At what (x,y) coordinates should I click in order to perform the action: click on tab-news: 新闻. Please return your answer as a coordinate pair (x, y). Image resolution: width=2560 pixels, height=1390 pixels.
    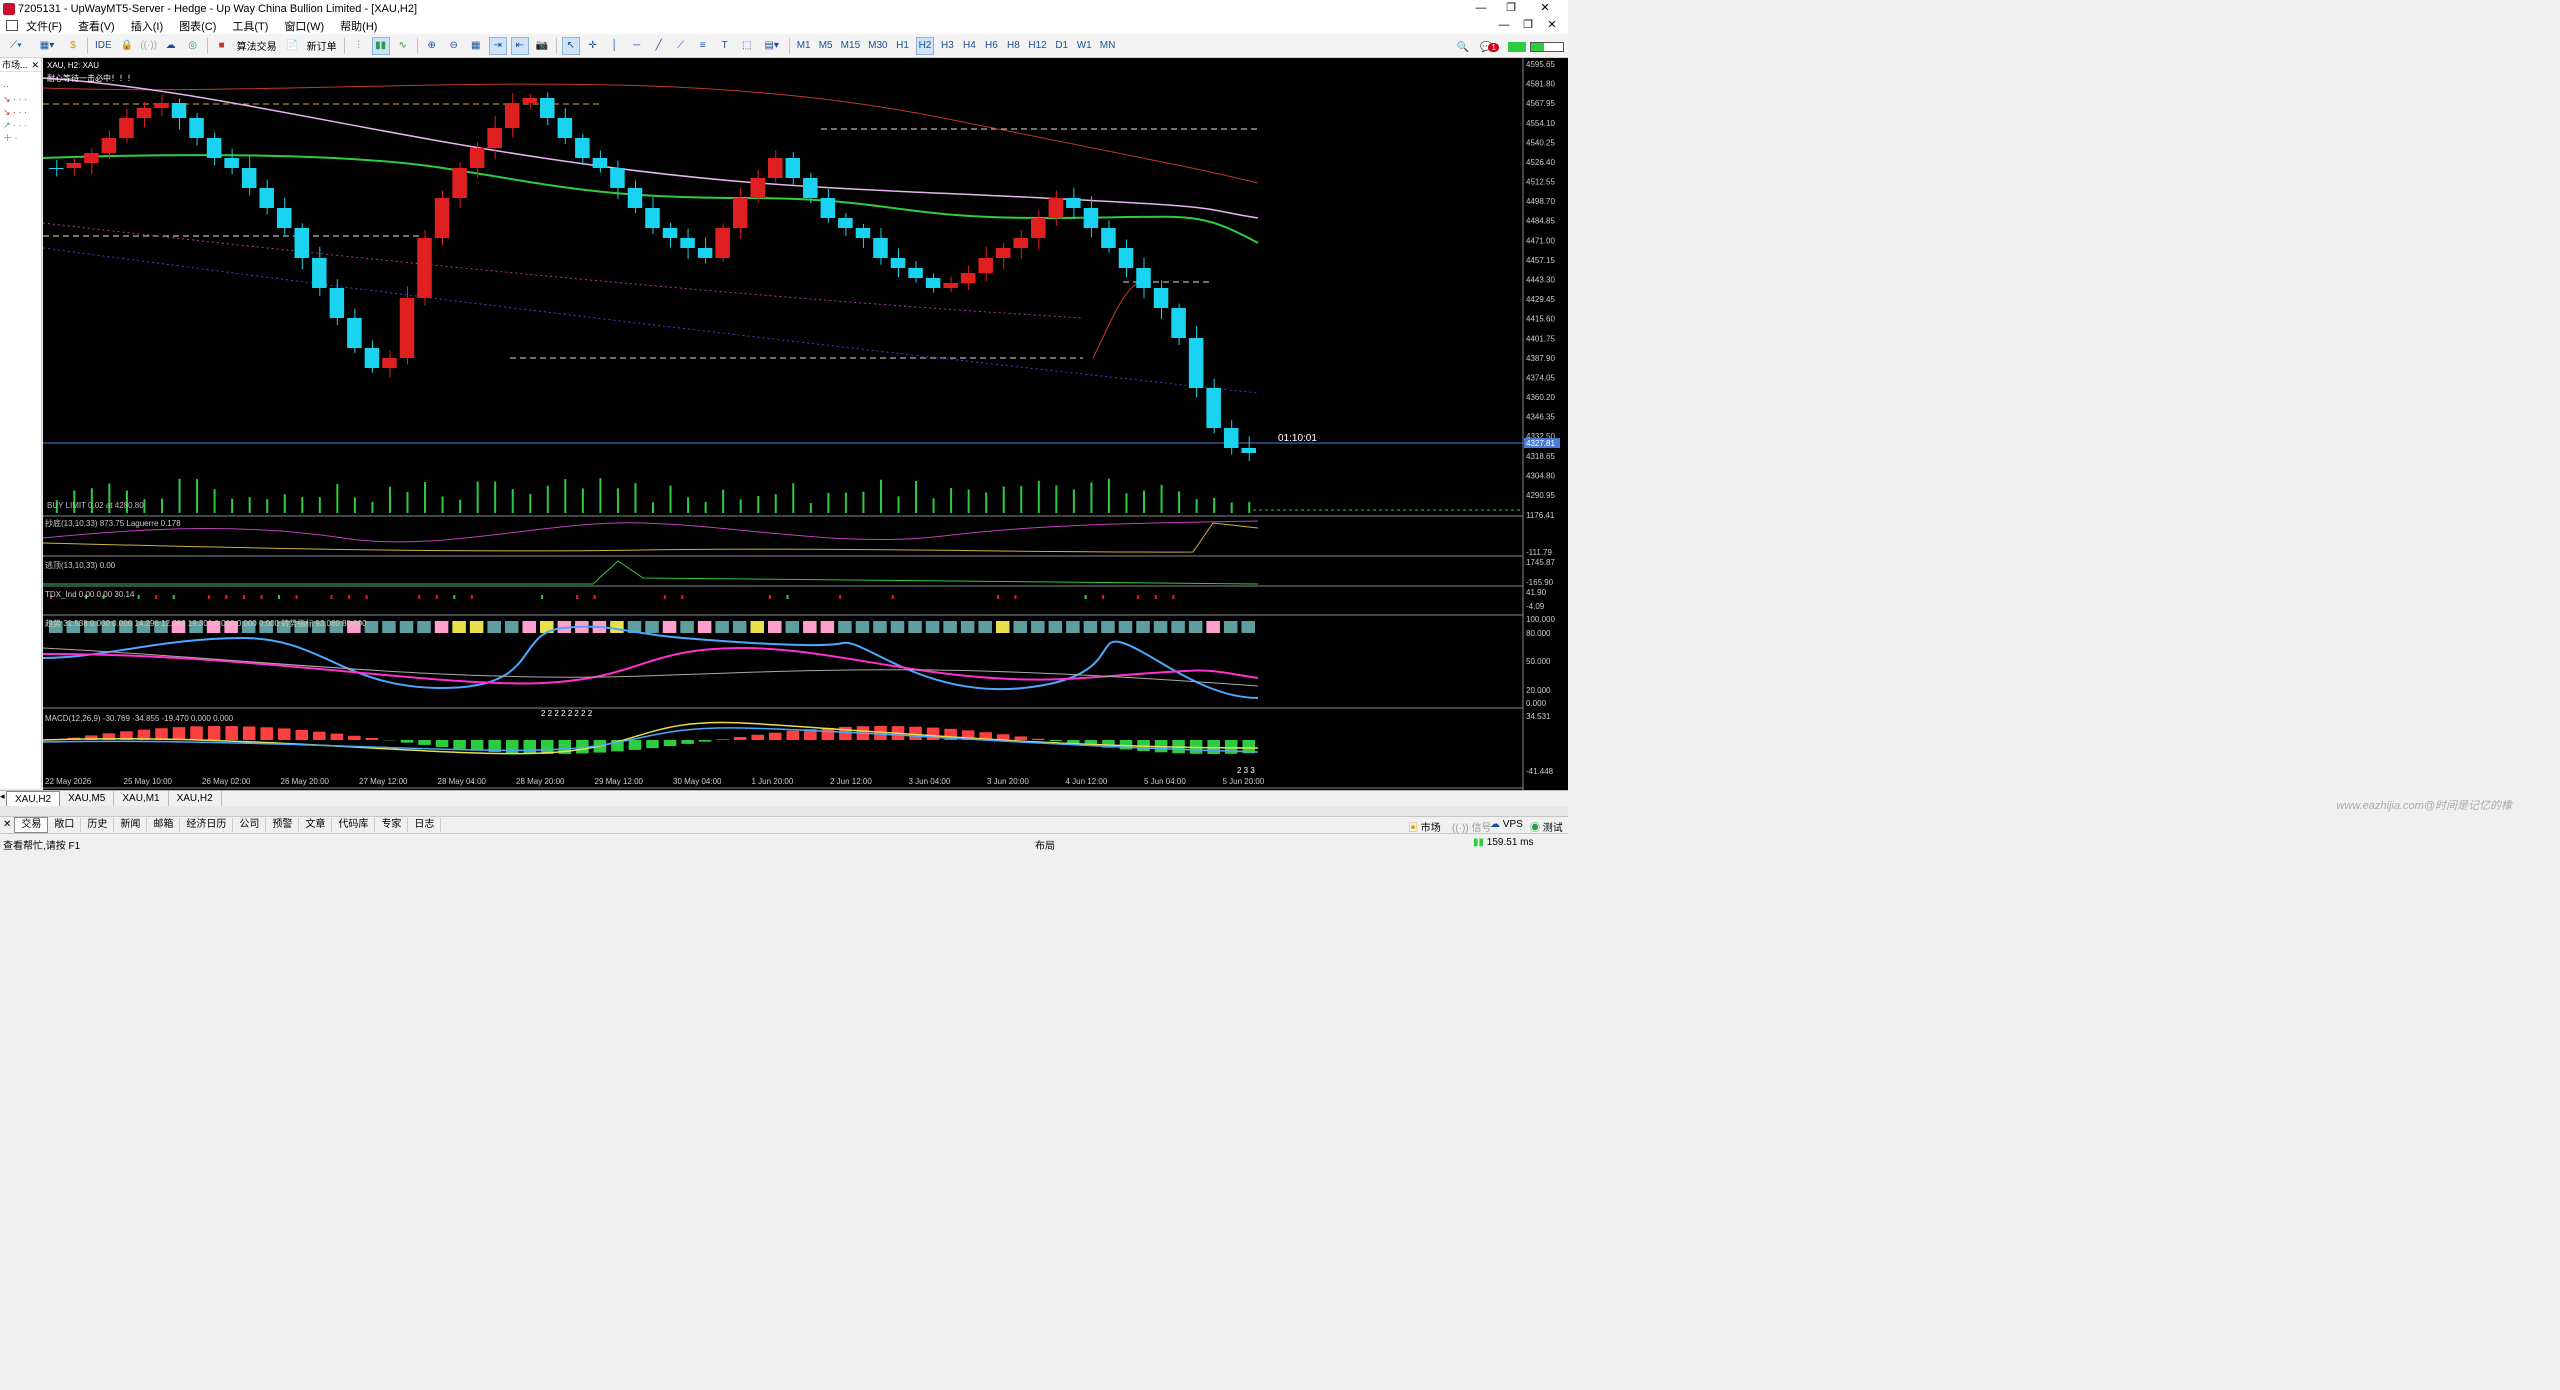
    Looking at the image, I should click on (131, 825).